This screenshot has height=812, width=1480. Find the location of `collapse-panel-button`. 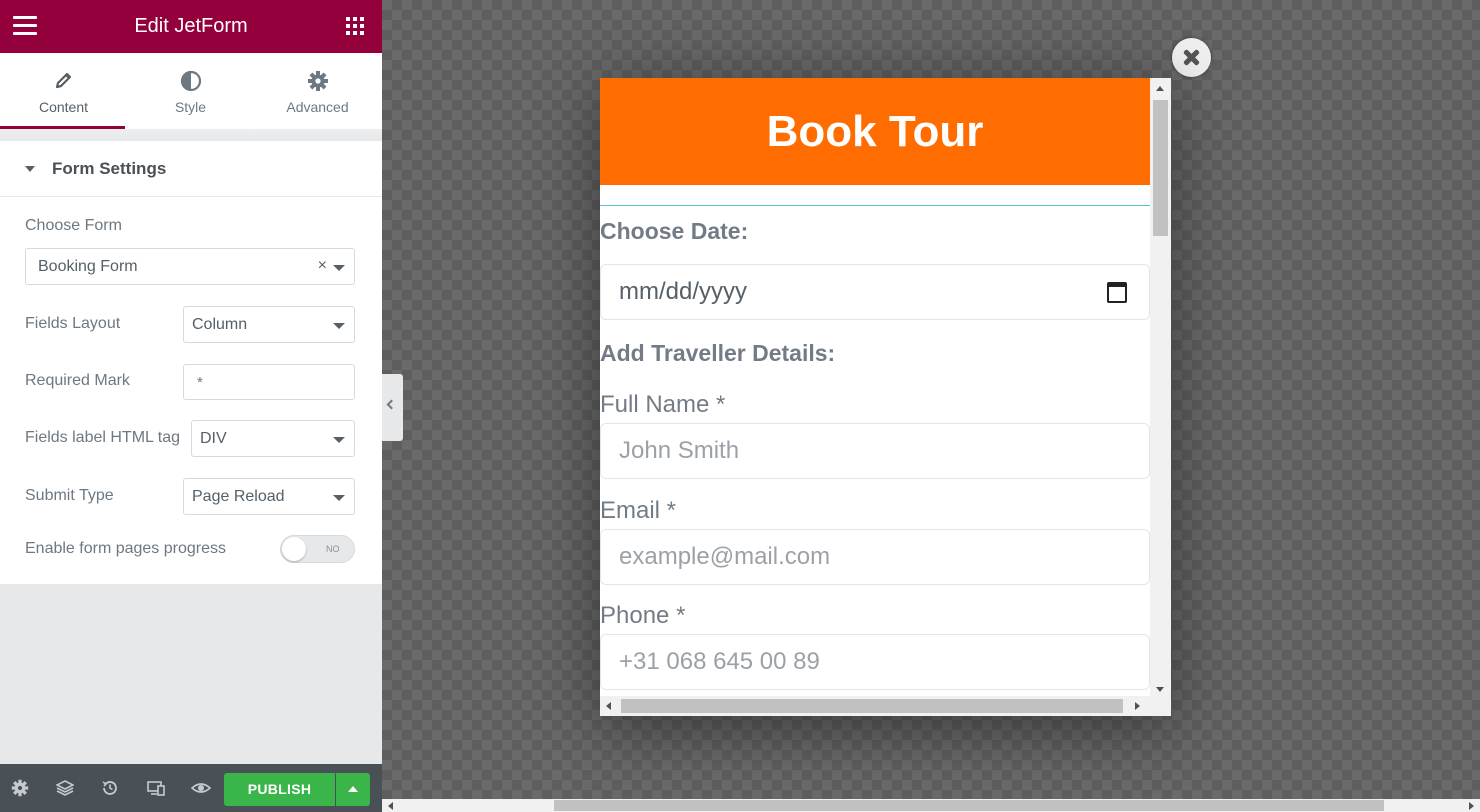

collapse-panel-button is located at coordinates (392, 407).